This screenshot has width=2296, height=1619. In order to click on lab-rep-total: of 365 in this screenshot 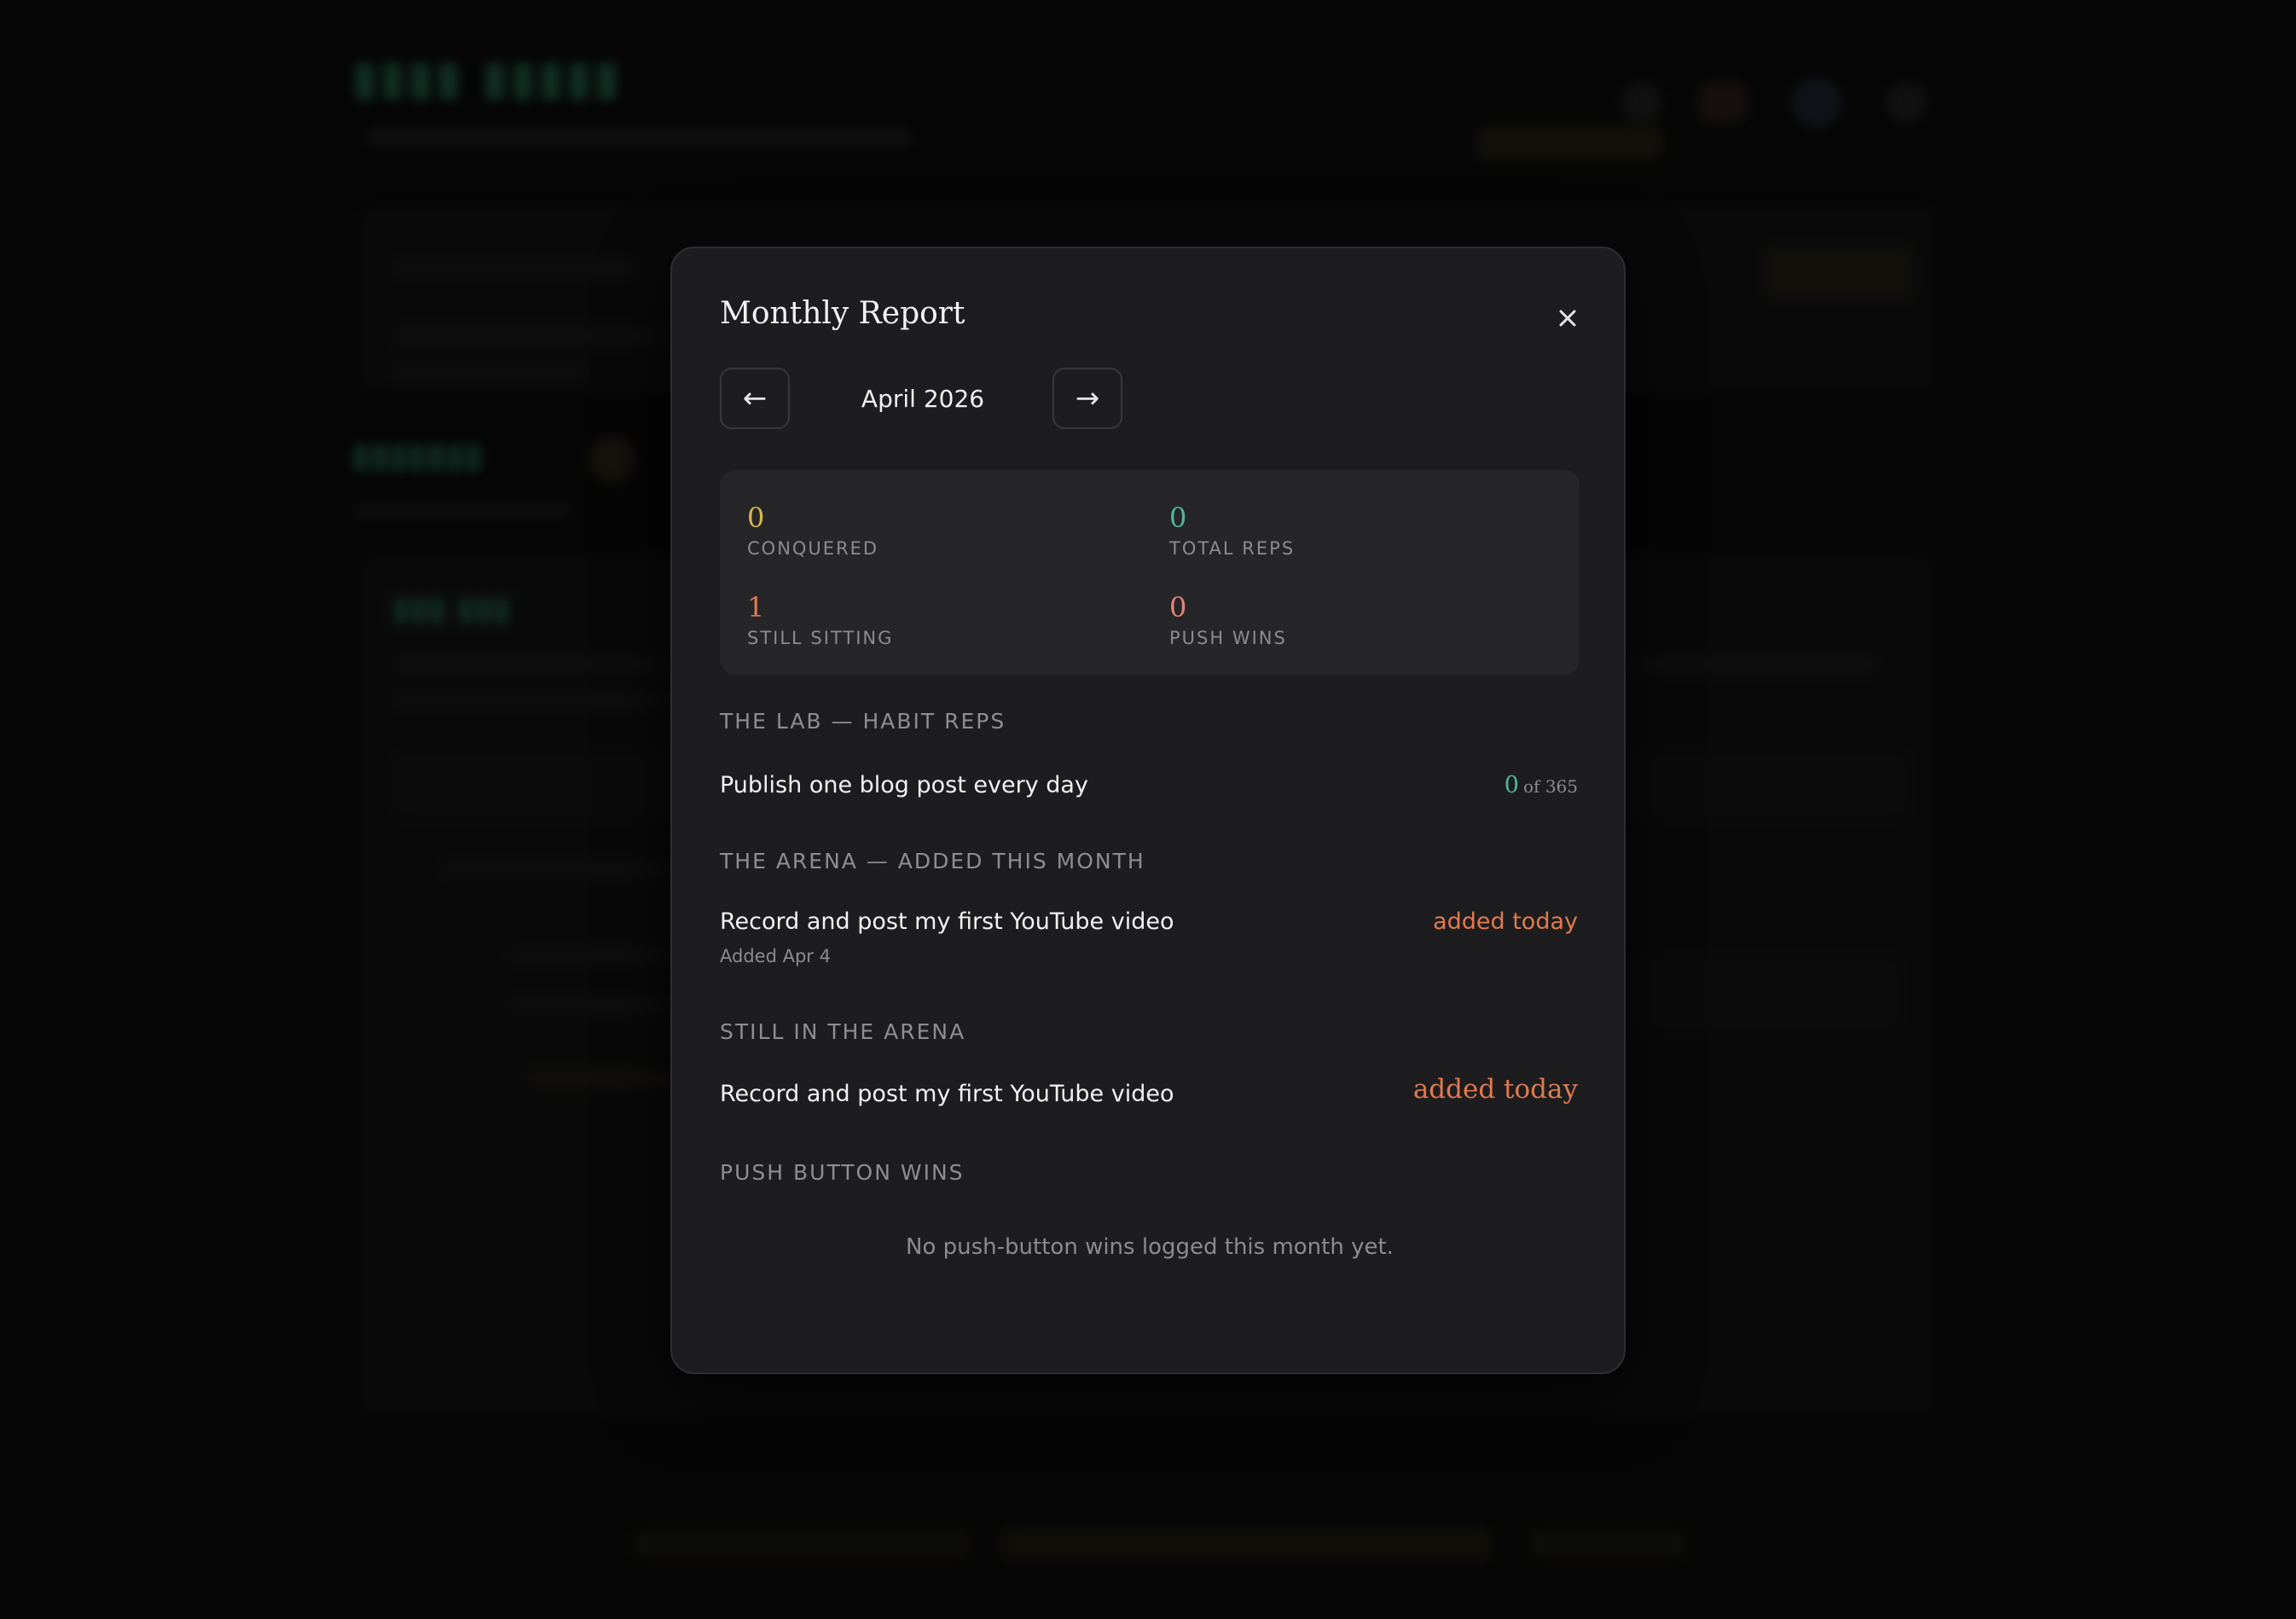, I will do `click(1550, 786)`.